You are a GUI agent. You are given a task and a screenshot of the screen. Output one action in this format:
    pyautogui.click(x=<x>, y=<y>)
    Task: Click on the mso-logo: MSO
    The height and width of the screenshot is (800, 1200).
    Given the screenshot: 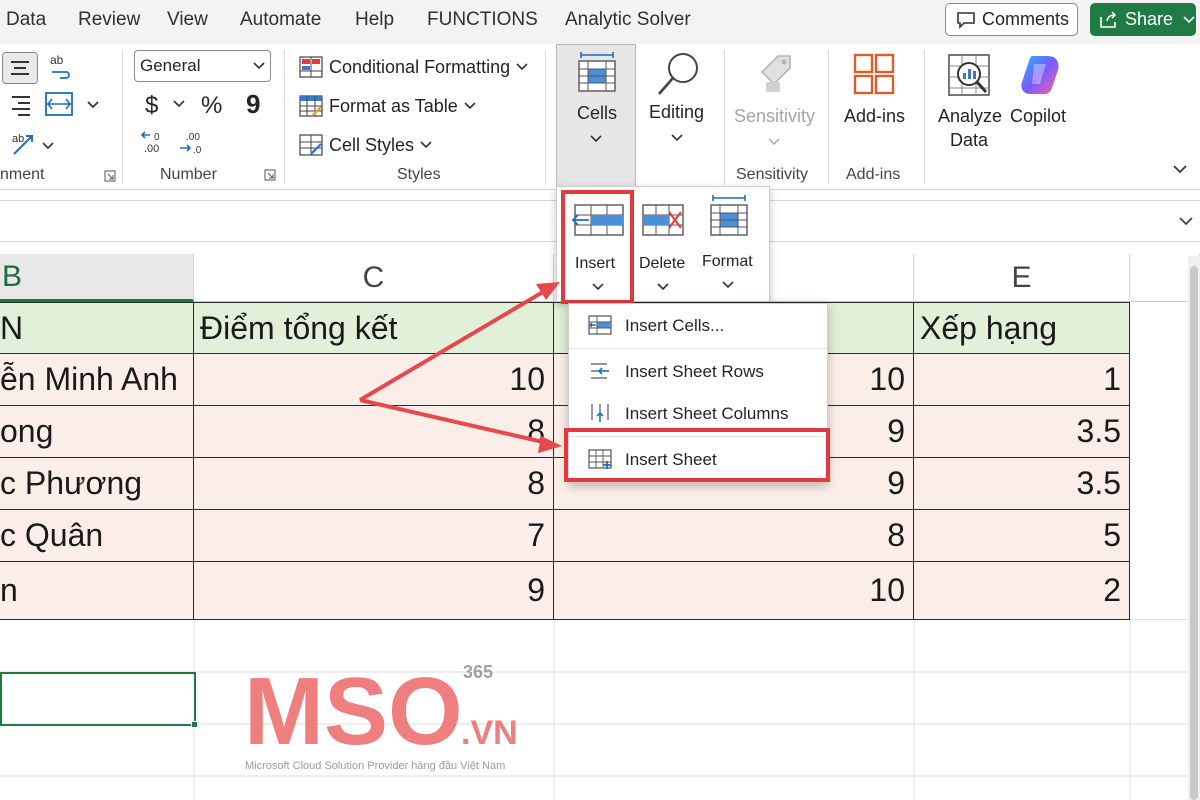 What is the action you would take?
    pyautogui.click(x=353, y=711)
    